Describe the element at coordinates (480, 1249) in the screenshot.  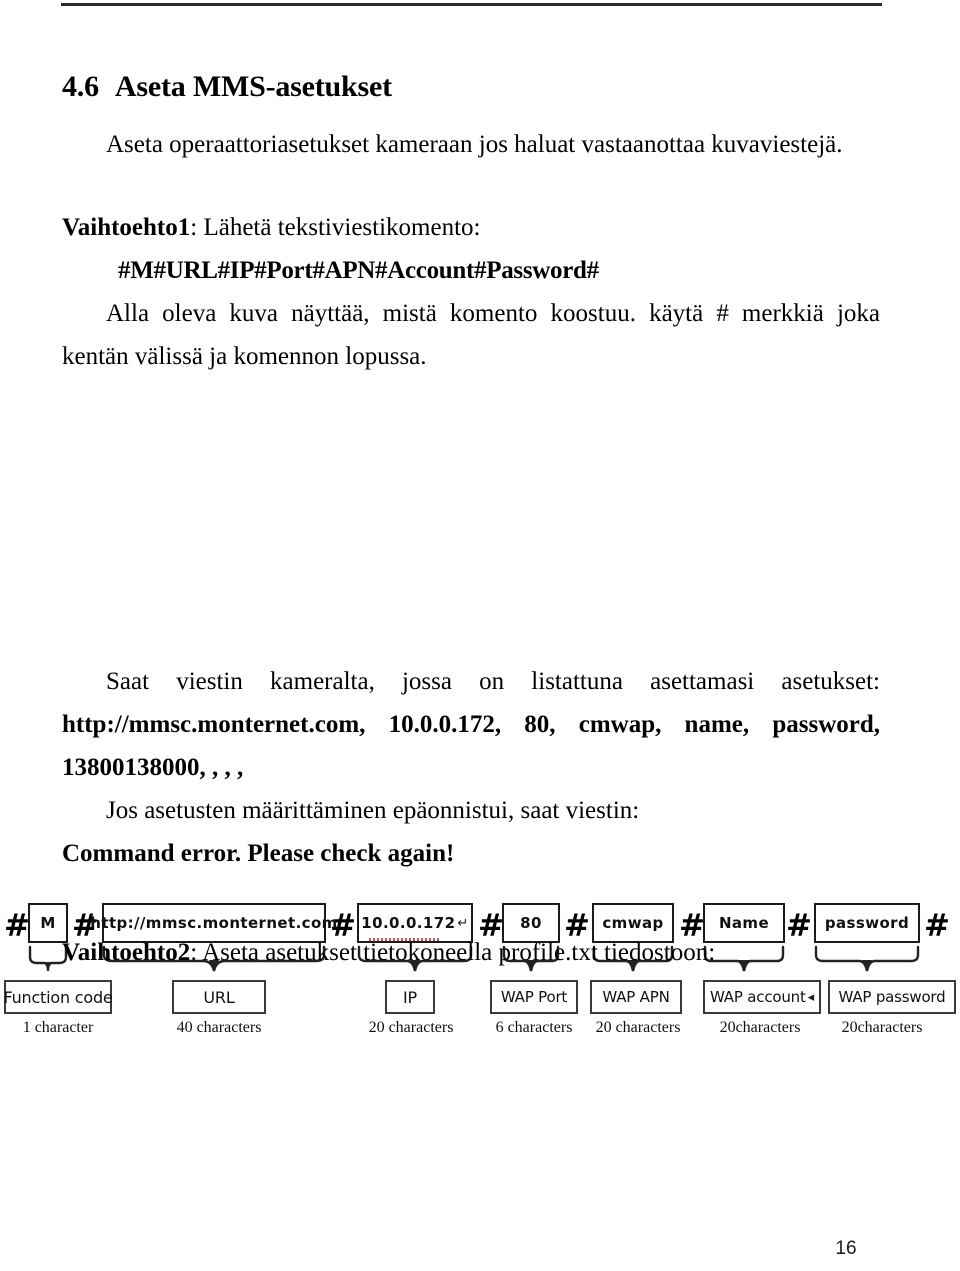
I see `page-number: 16` at that location.